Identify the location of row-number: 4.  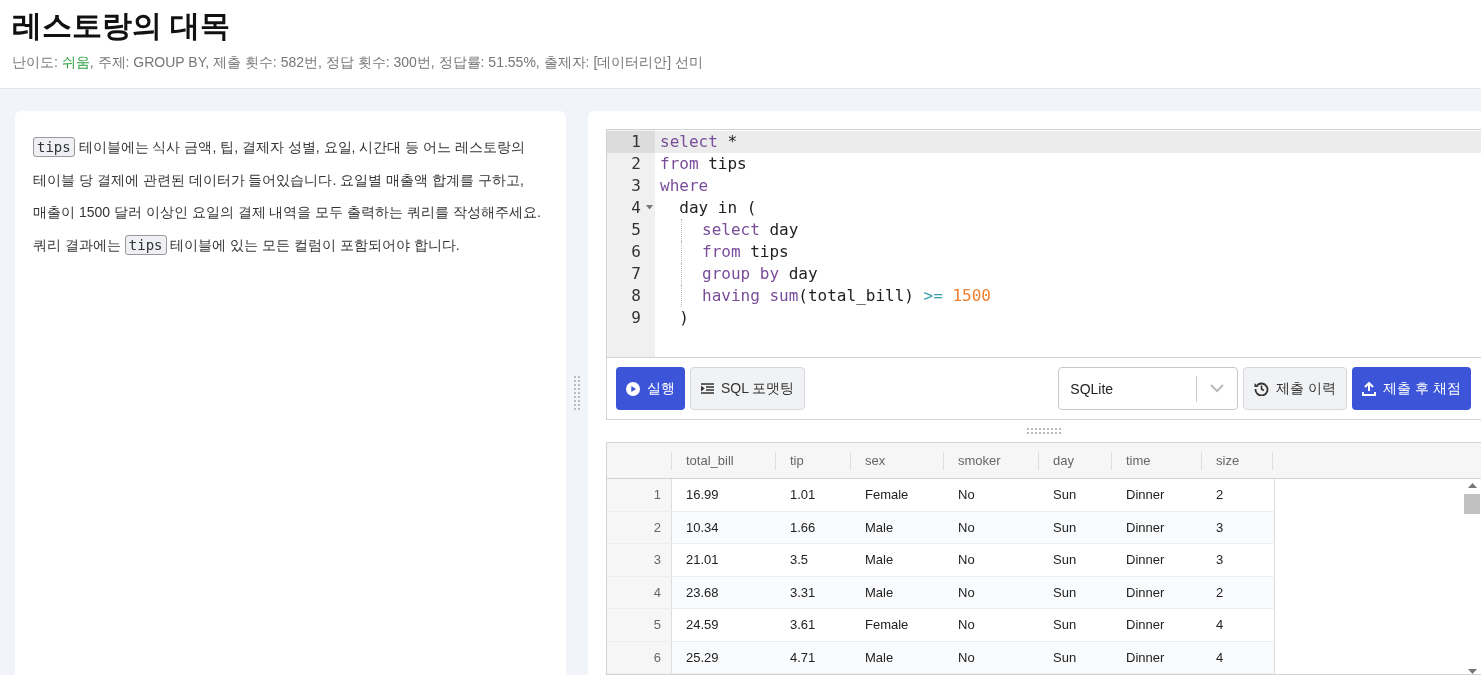
(639, 592).